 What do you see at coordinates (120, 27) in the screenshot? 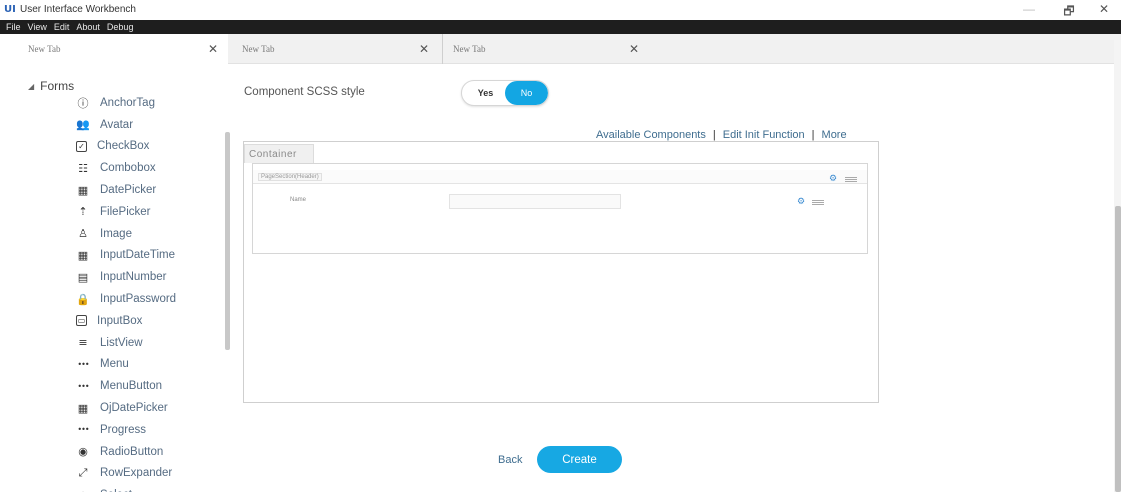
I see `menu-debug: Debug` at bounding box center [120, 27].